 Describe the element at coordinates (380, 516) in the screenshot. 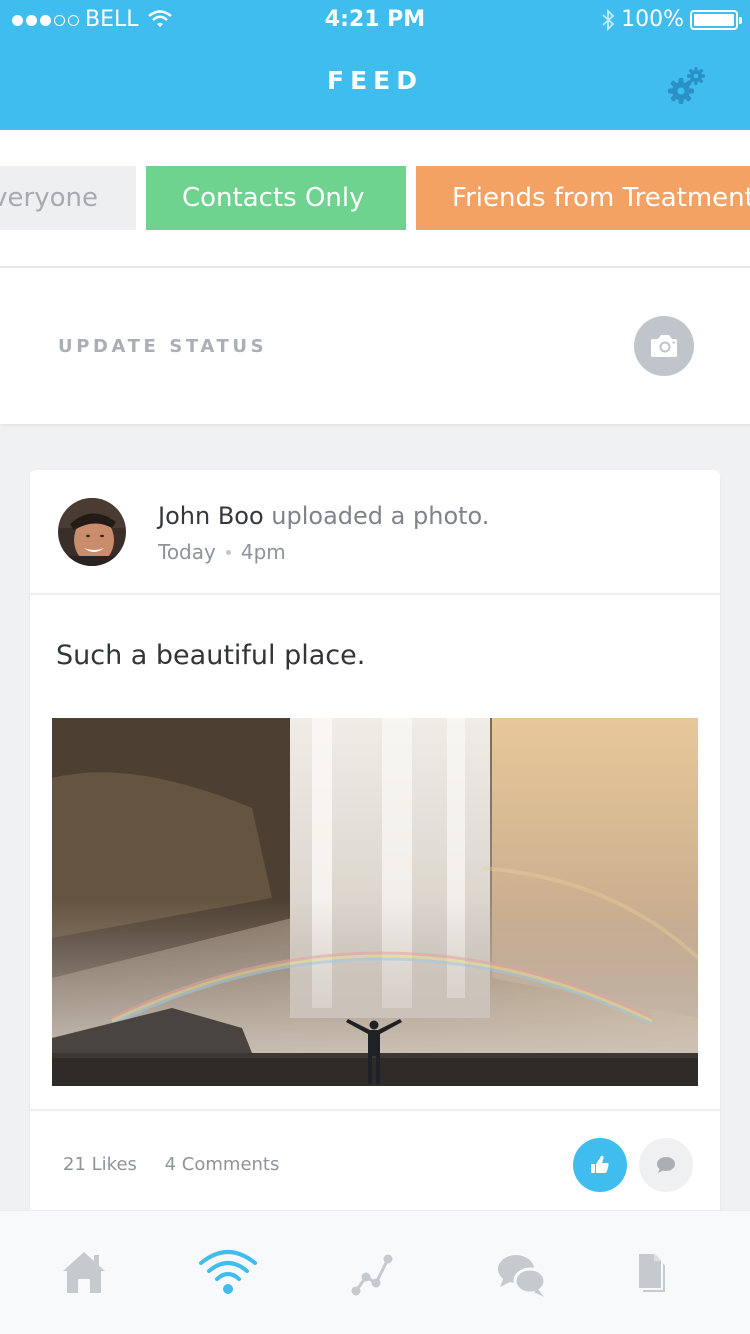

I see `post-action: uploaded a photo.` at that location.